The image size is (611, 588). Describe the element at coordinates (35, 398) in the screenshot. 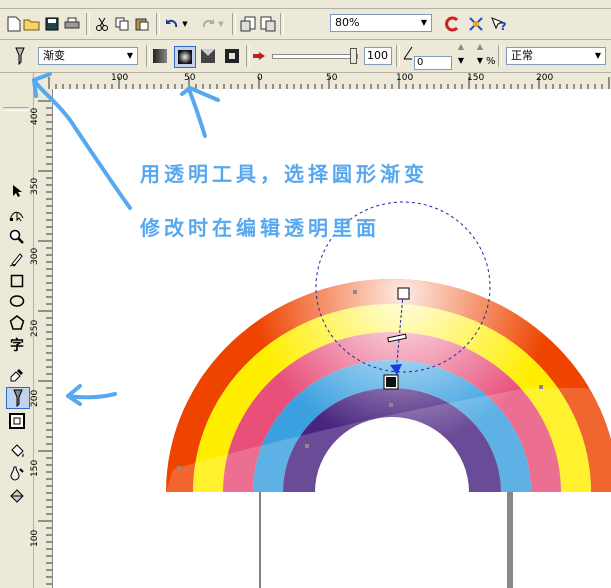

I see `v-ruler-label: 200` at that location.